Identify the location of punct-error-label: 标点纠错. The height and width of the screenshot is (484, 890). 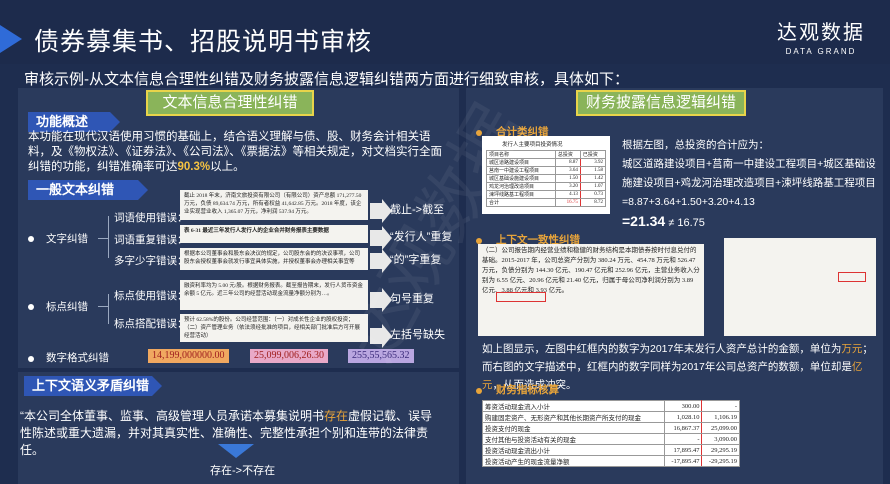
(67, 307).